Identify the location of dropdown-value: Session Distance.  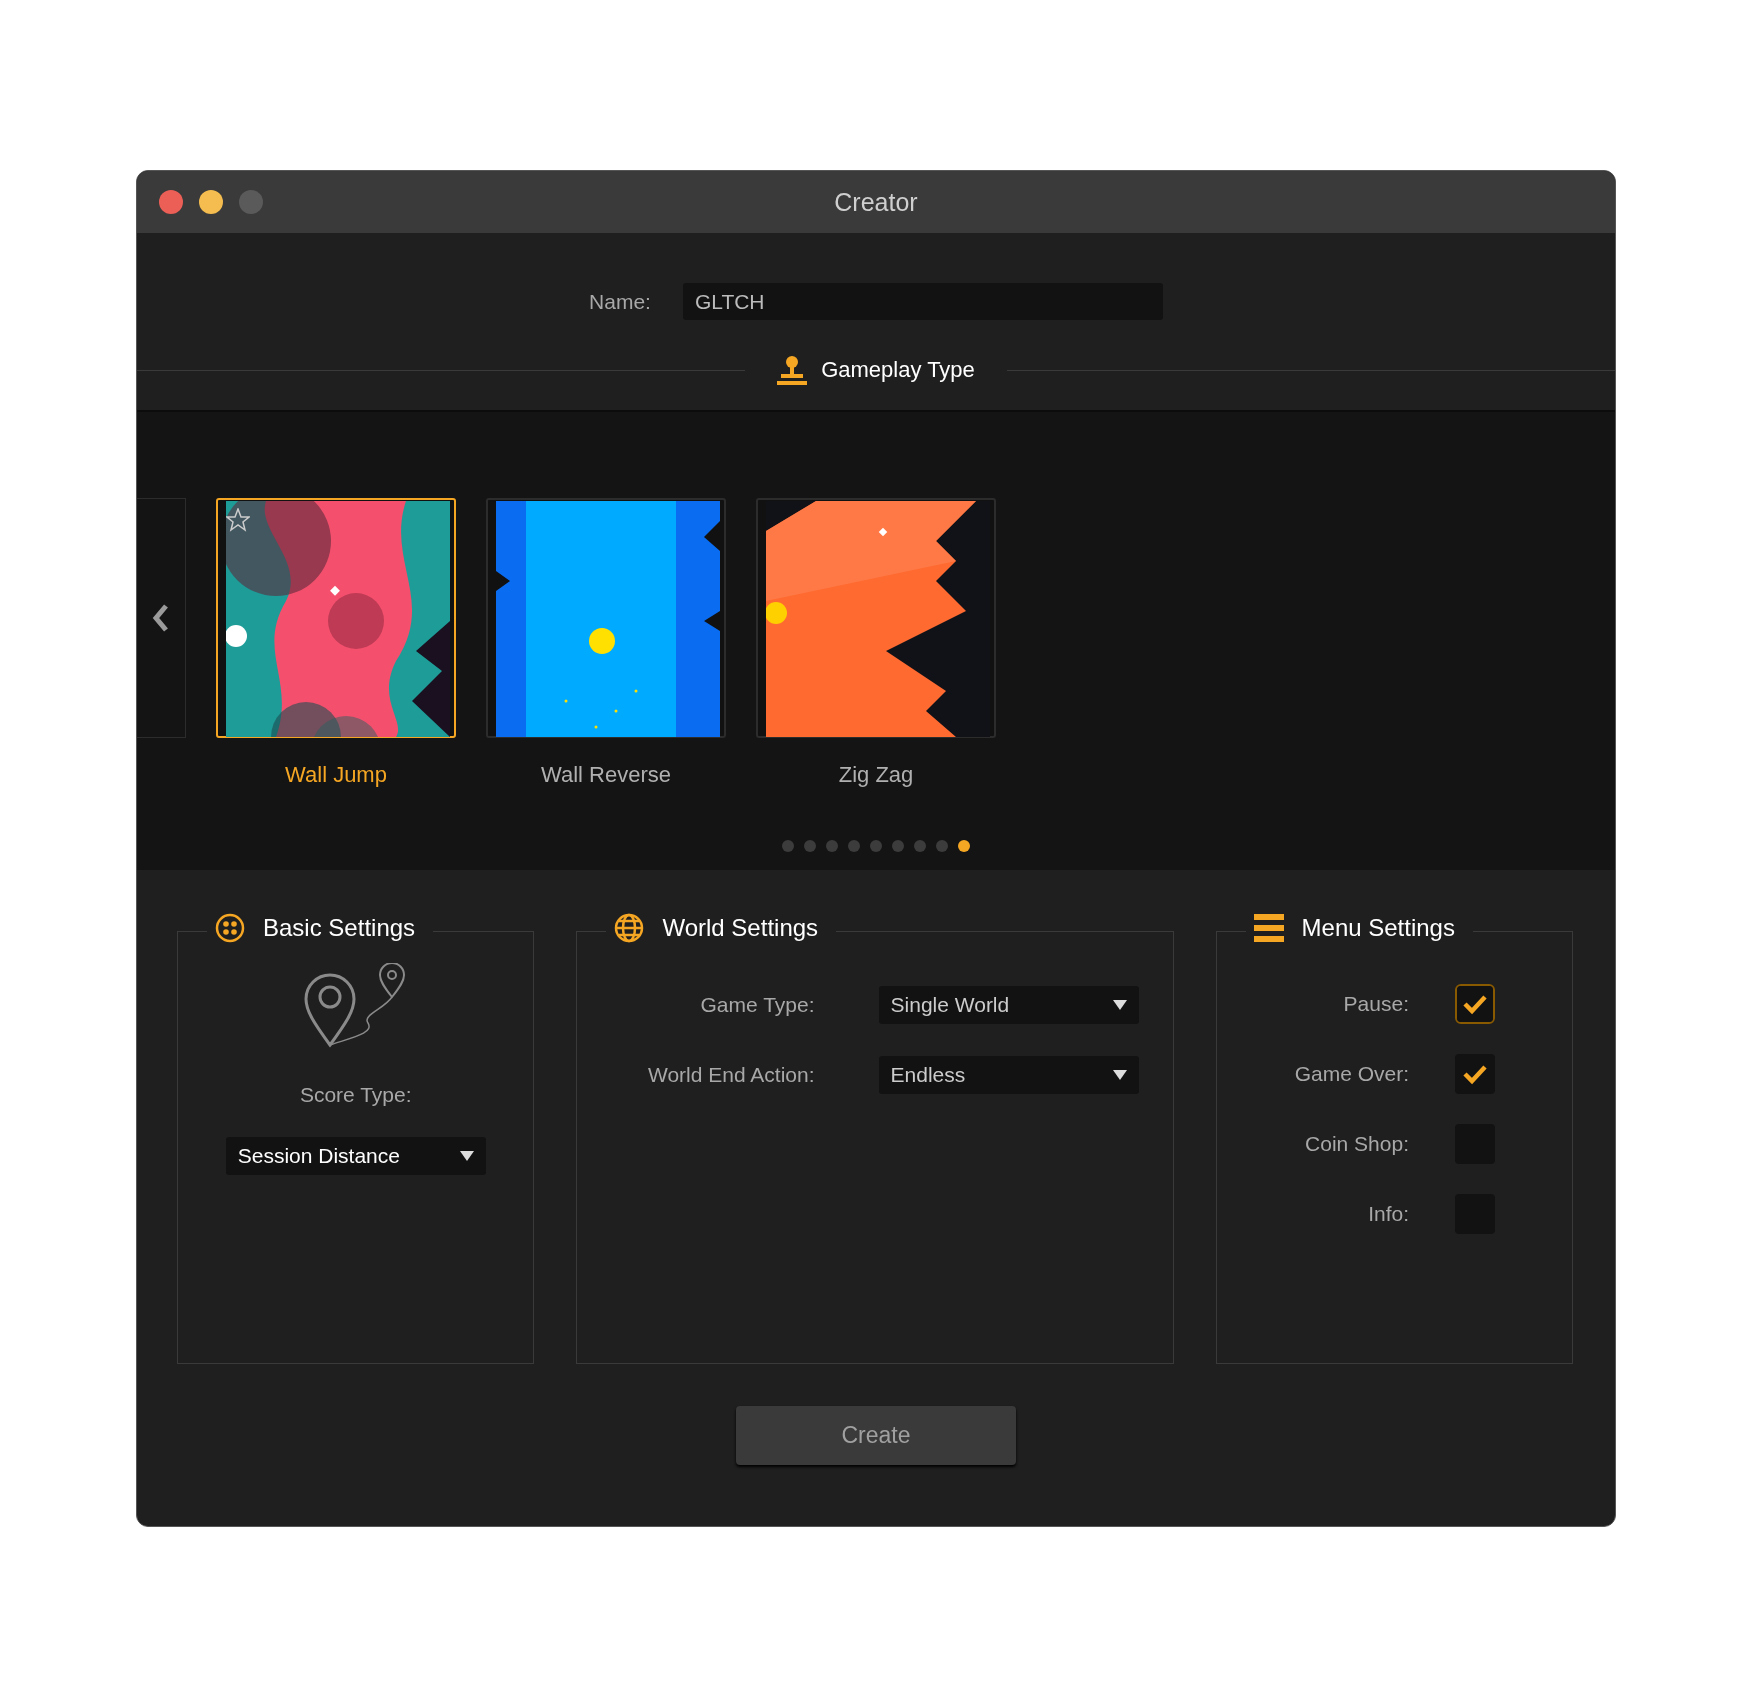
(318, 1156).